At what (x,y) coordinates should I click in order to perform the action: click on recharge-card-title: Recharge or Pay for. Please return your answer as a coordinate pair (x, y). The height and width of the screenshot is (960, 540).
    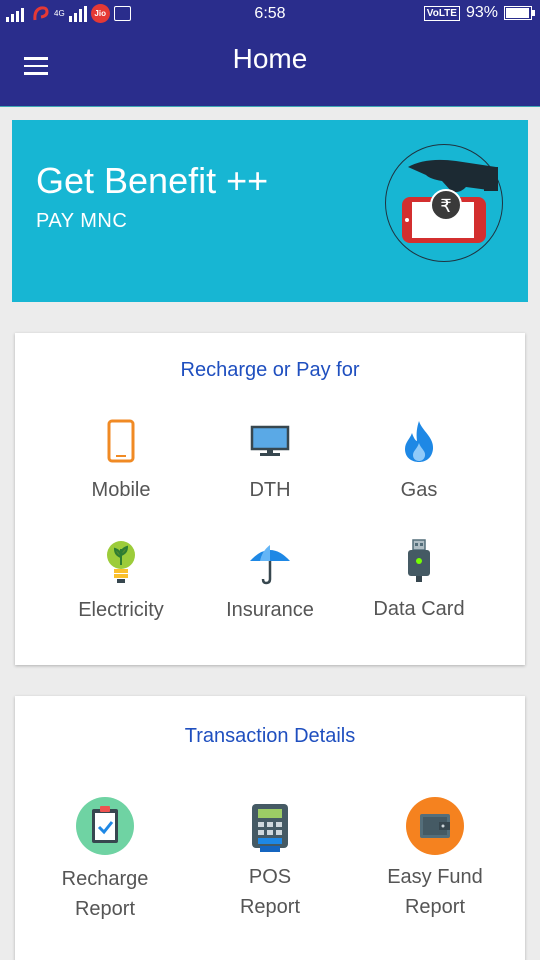
    Looking at the image, I should click on (270, 370).